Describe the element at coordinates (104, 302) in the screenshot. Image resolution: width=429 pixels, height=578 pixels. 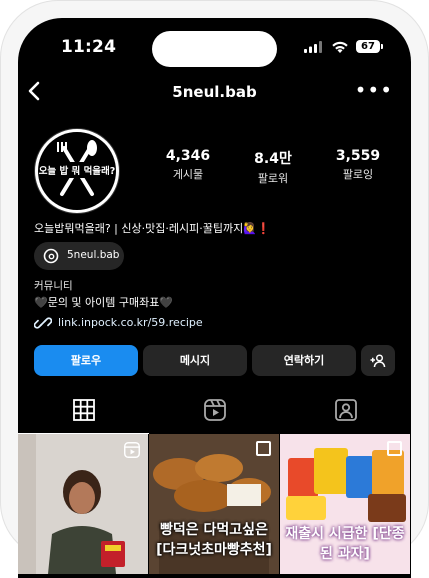
I see `bio-second-line: 🖤문의 및 아이템 구매좌표🖤` at that location.